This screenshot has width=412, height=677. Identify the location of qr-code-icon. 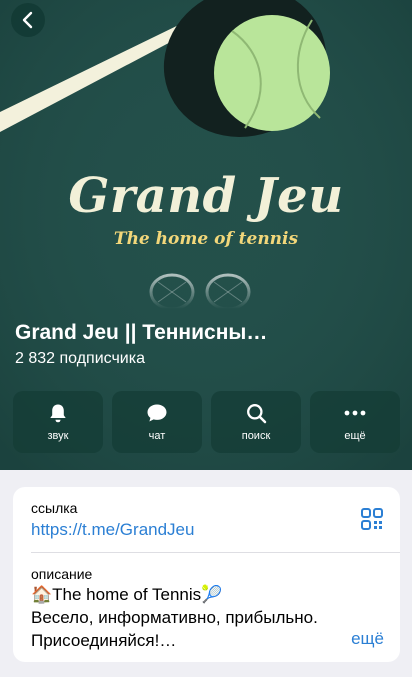
(372, 519).